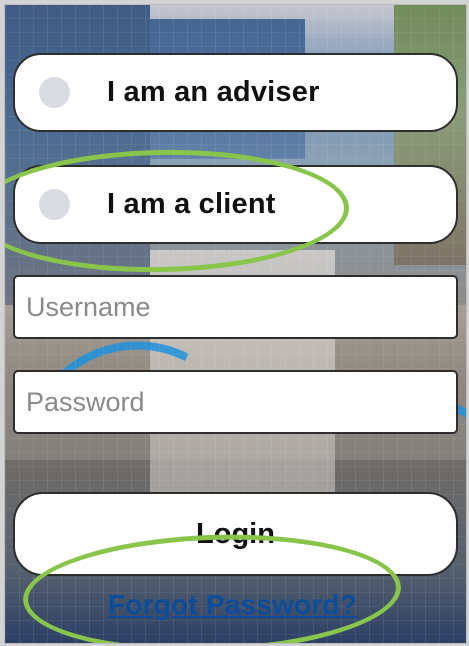 Image resolution: width=469 pixels, height=646 pixels. What do you see at coordinates (77, 155) in the screenshot?
I see `background-building-left` at bounding box center [77, 155].